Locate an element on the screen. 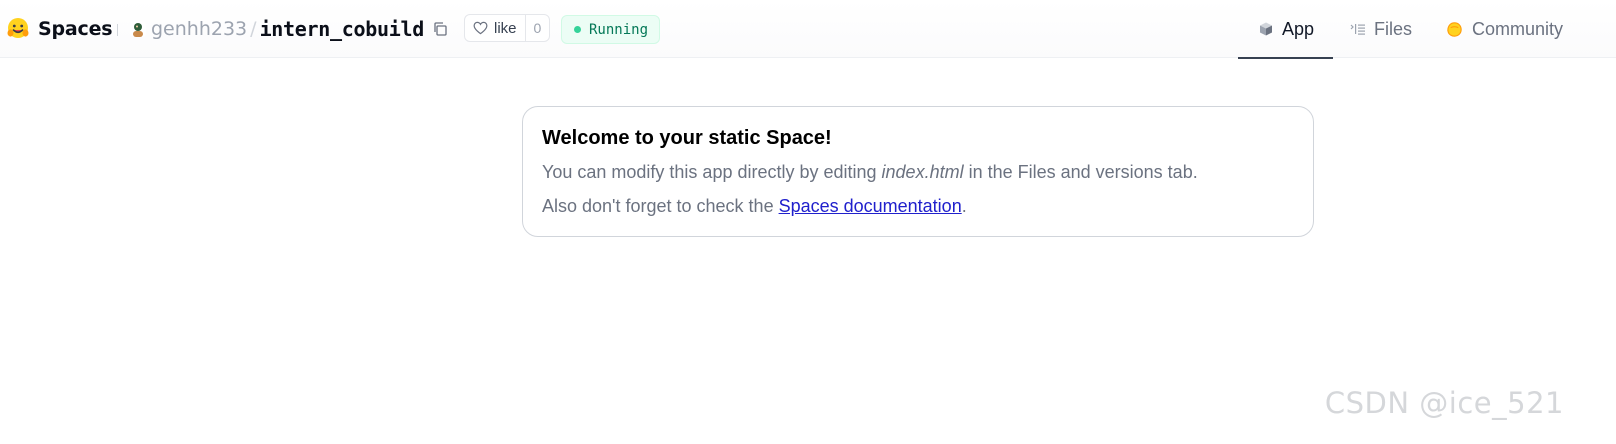 The height and width of the screenshot is (444, 1616). top-header: Spaces genhh233 / intern_cobuild like 0 is located at coordinates (808, 29).